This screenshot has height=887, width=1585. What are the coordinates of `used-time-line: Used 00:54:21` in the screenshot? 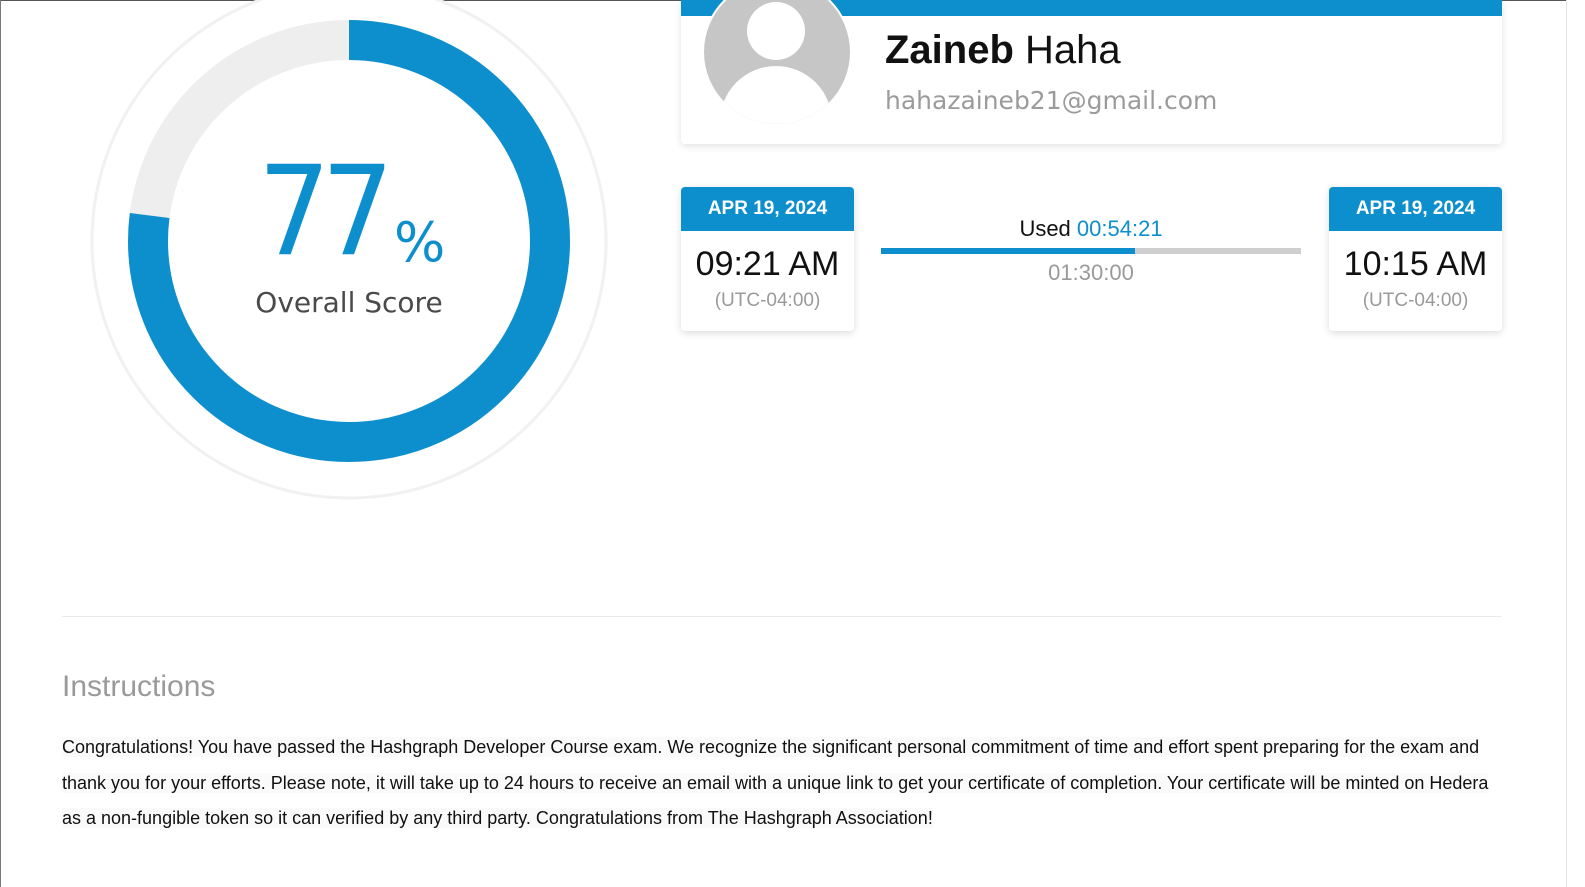 It's located at (1091, 229).